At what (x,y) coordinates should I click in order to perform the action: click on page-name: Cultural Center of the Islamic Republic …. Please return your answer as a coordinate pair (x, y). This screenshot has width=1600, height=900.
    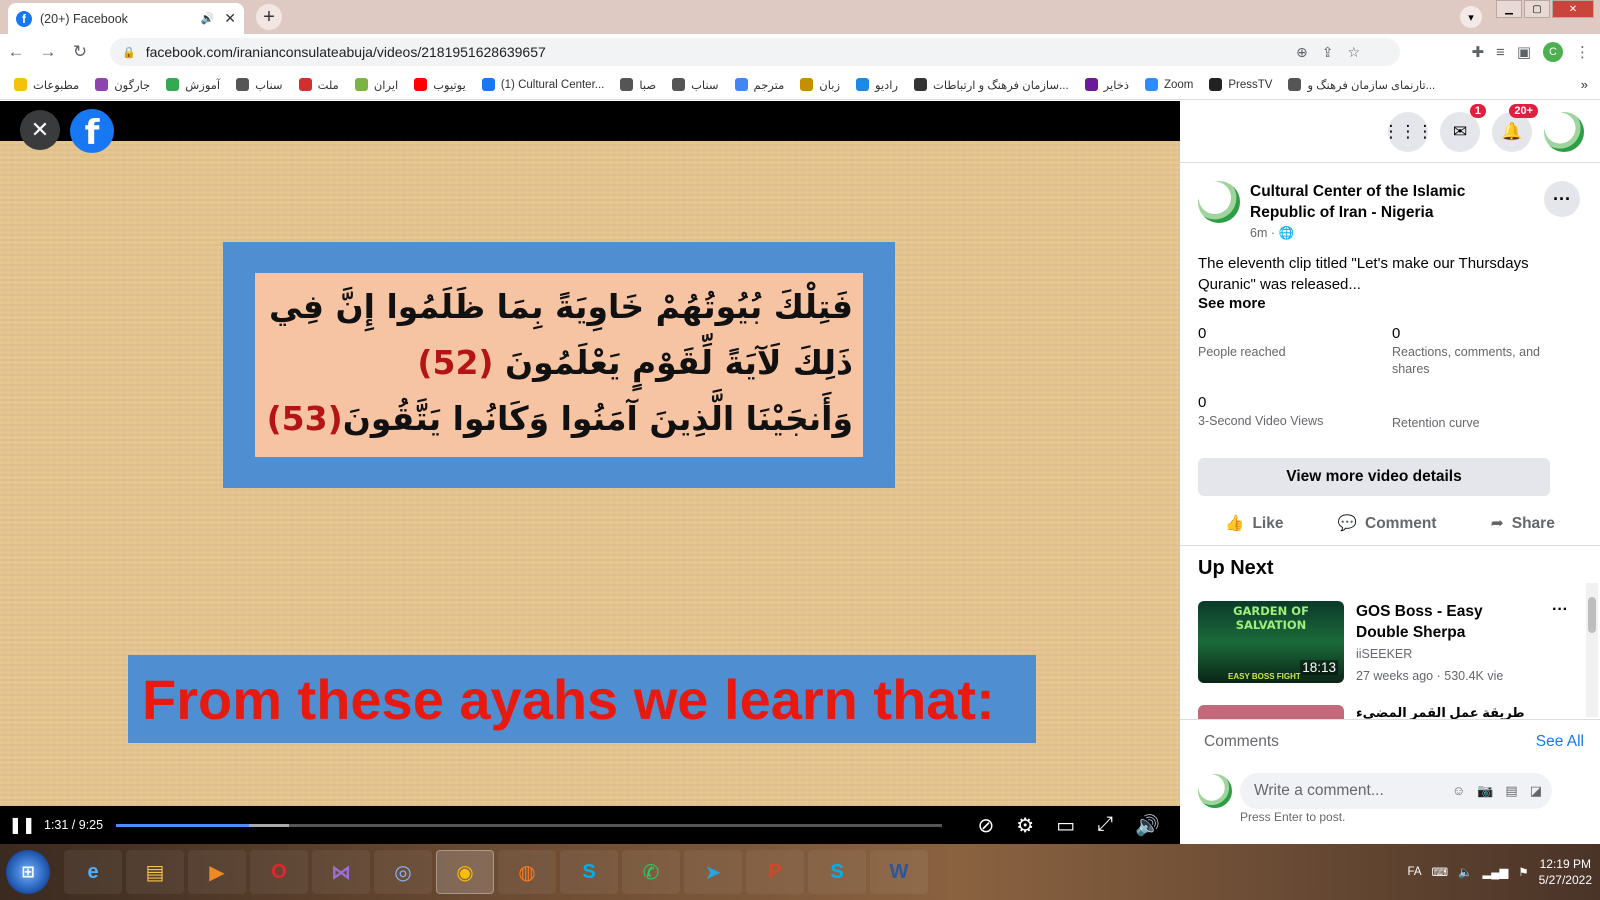
    Looking at the image, I should click on (1370, 202).